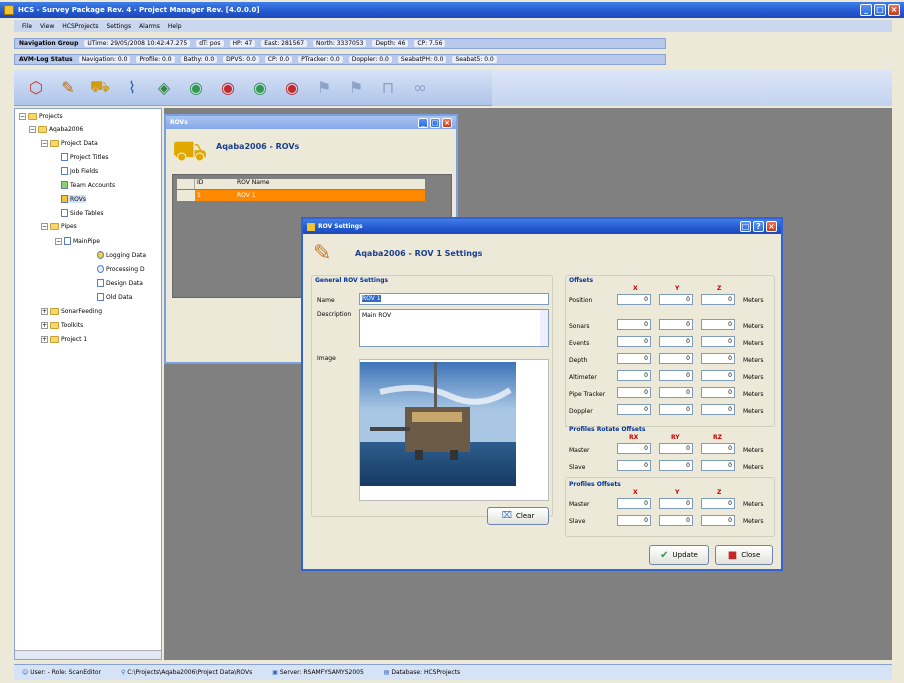  I want to click on tree-item-project1: + Project 1, so click(64, 339).